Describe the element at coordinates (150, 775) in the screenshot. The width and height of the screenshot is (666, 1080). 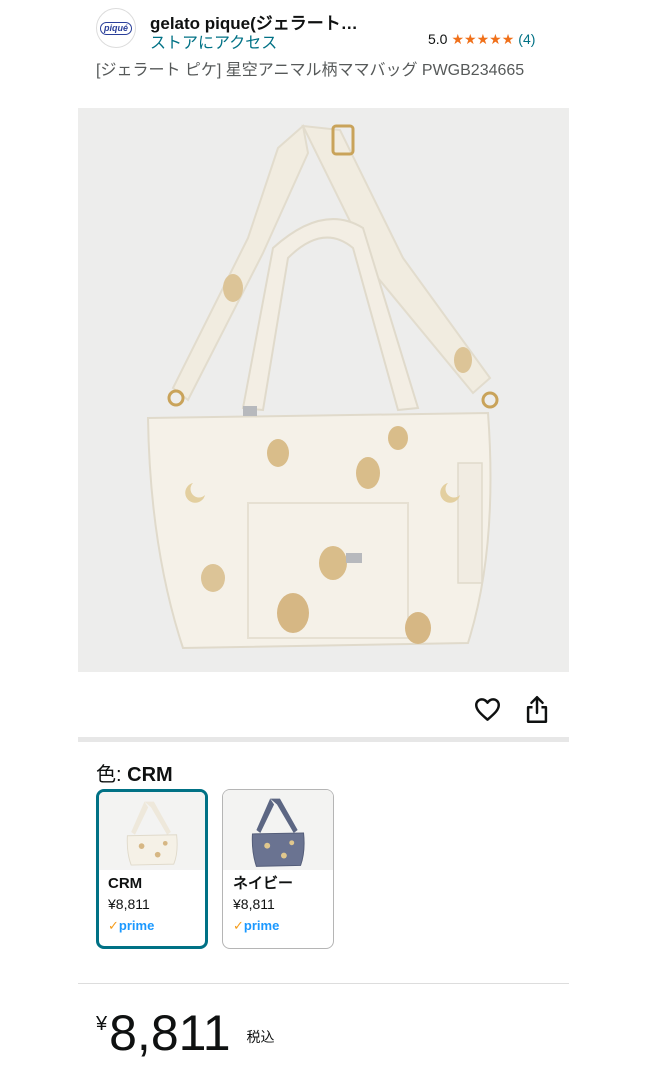
I see `selected-color-value: CRM` at that location.